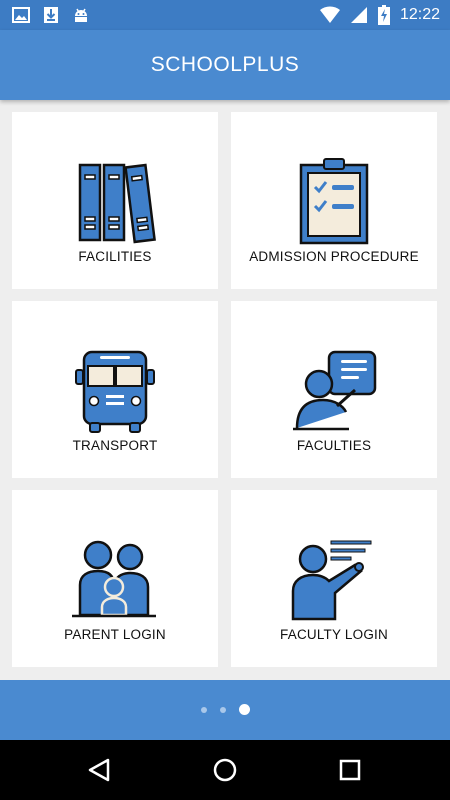  I want to click on status-bar: 12:22, so click(225, 15).